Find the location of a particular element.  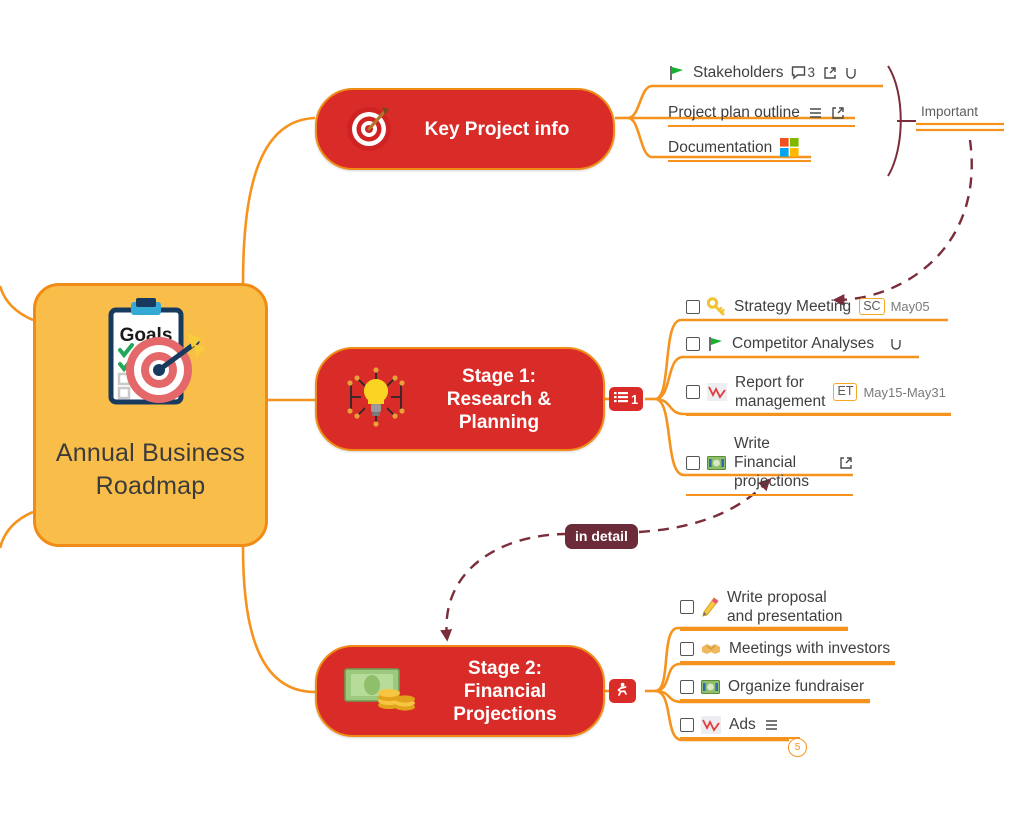

sub-item-strategy-meeting-label: Strategy Meeting is located at coordinates (793, 306).